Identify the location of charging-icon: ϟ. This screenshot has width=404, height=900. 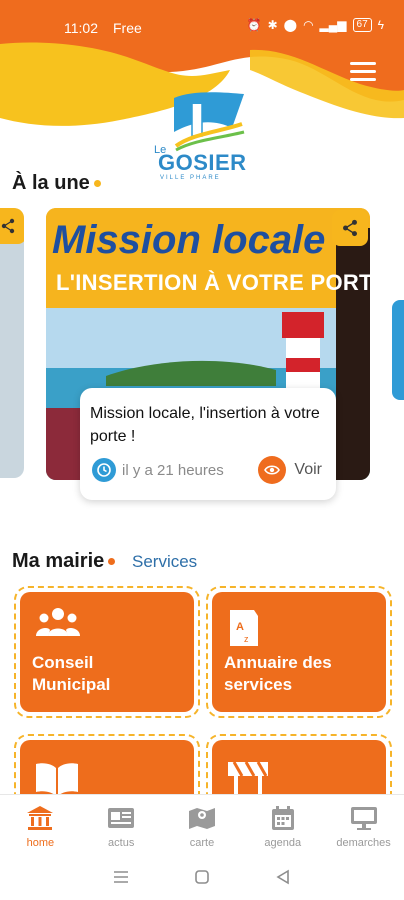
(380, 25).